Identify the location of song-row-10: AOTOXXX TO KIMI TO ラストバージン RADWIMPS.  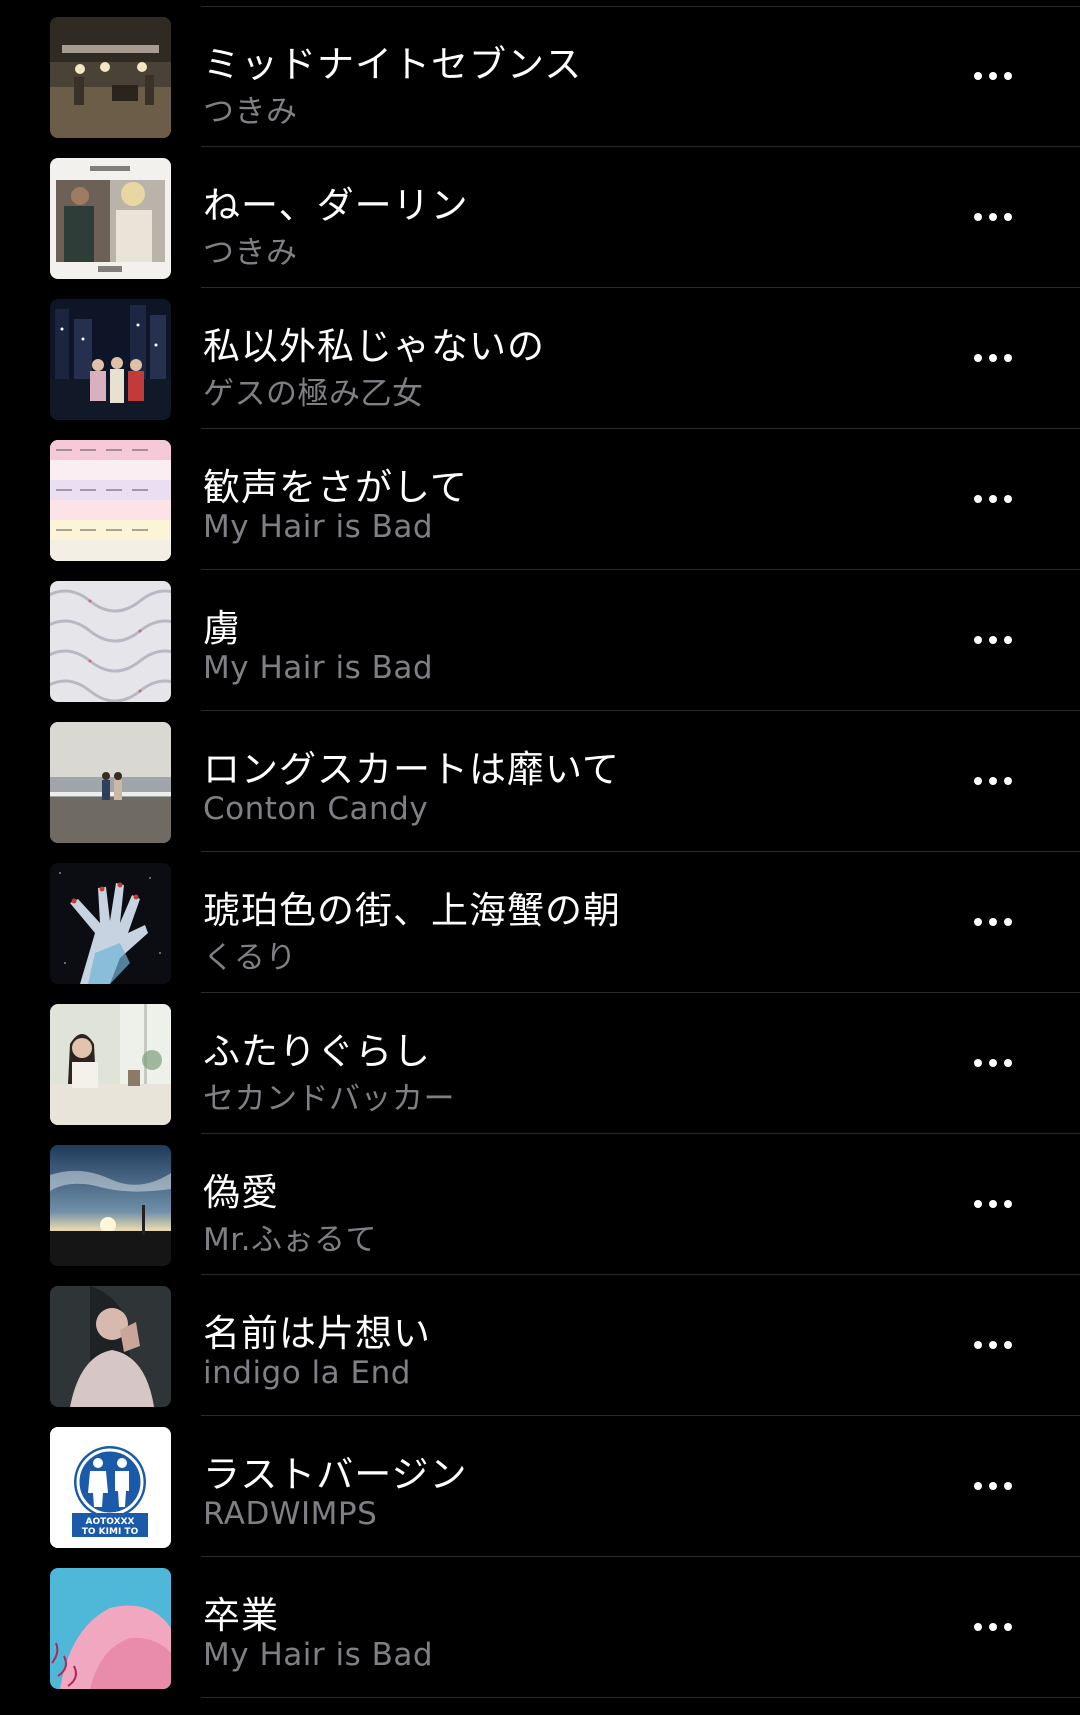
(540, 1486).